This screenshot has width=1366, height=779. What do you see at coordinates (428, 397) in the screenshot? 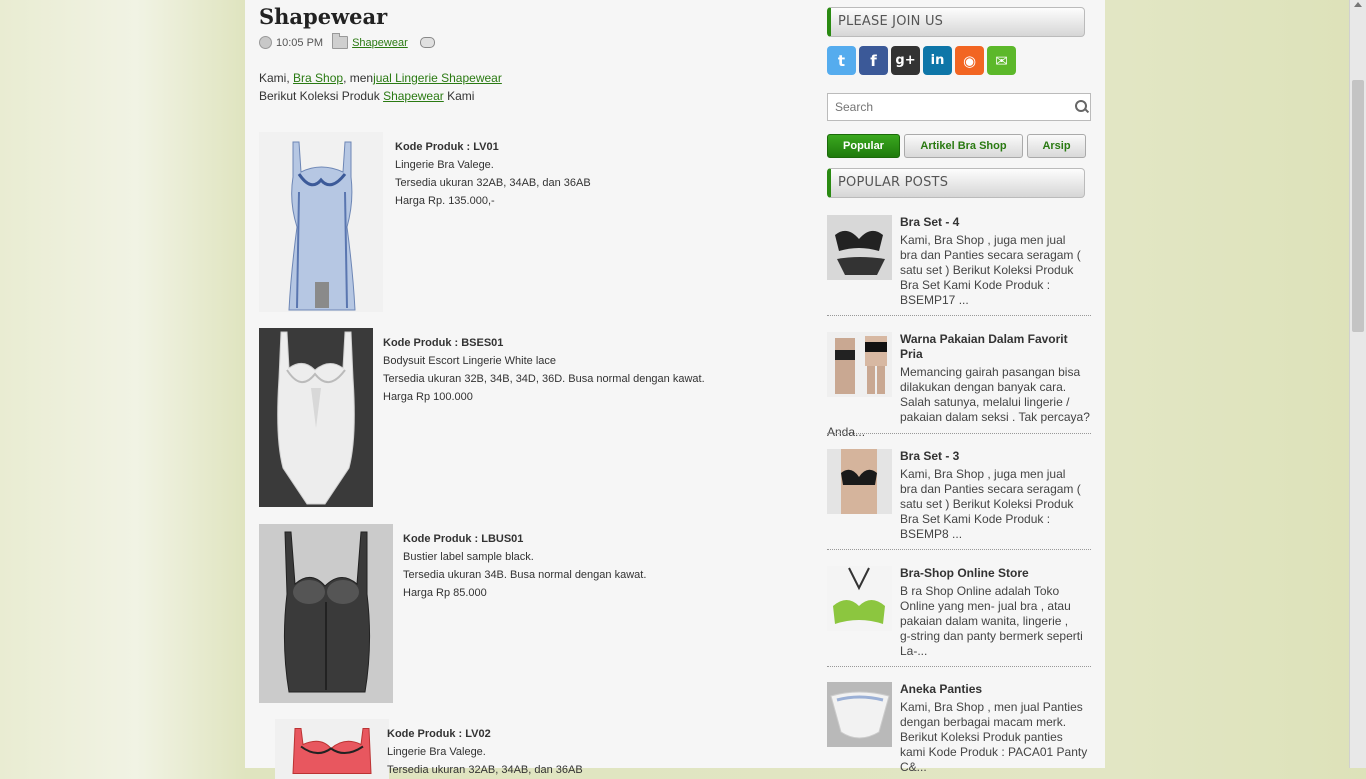
I see `product-price: Harga Rp 100.000` at bounding box center [428, 397].